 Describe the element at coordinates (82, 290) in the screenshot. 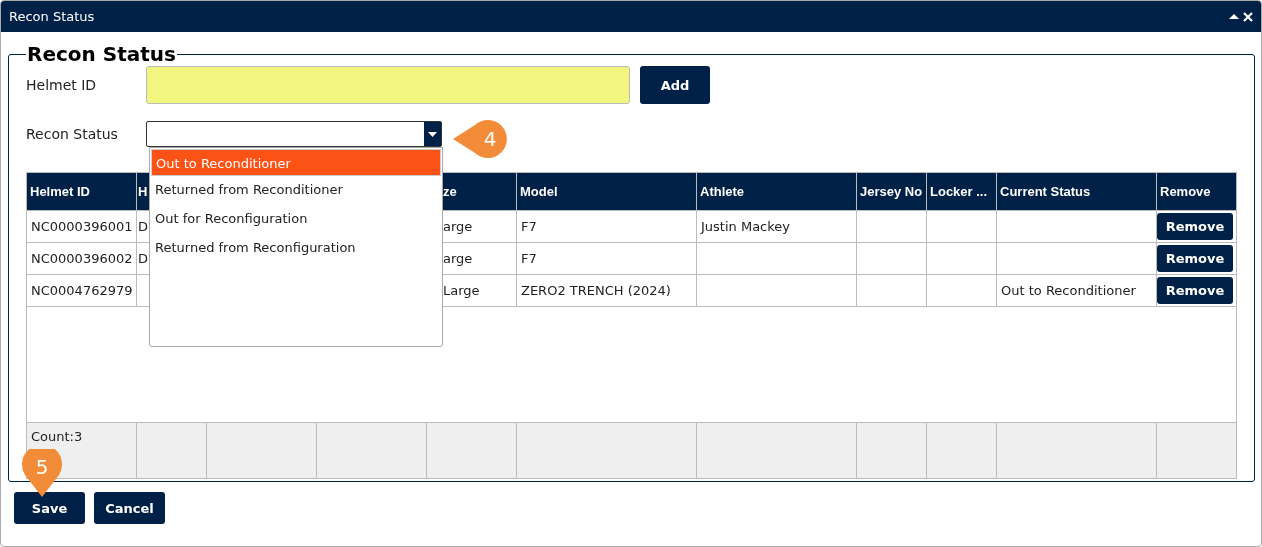

I see `table-cell: NC0004762979` at that location.